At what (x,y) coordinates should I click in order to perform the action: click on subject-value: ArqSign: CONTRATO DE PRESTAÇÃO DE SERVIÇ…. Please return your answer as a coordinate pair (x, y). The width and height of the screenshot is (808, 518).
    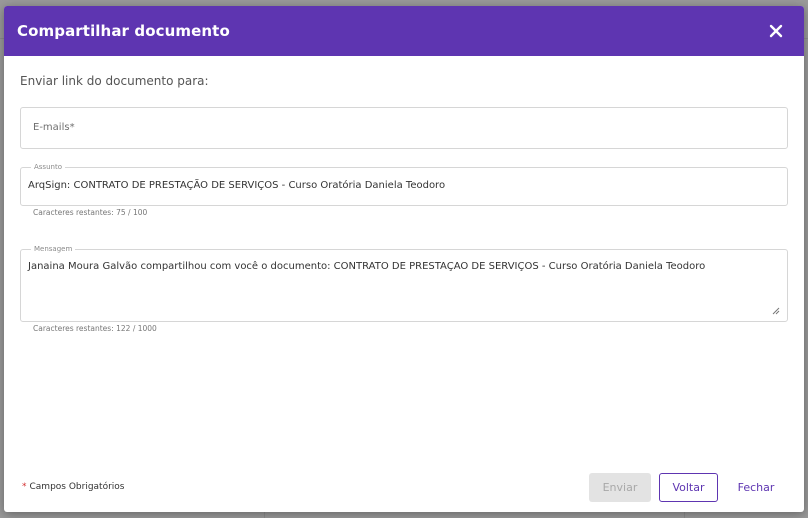
    Looking at the image, I should click on (236, 185).